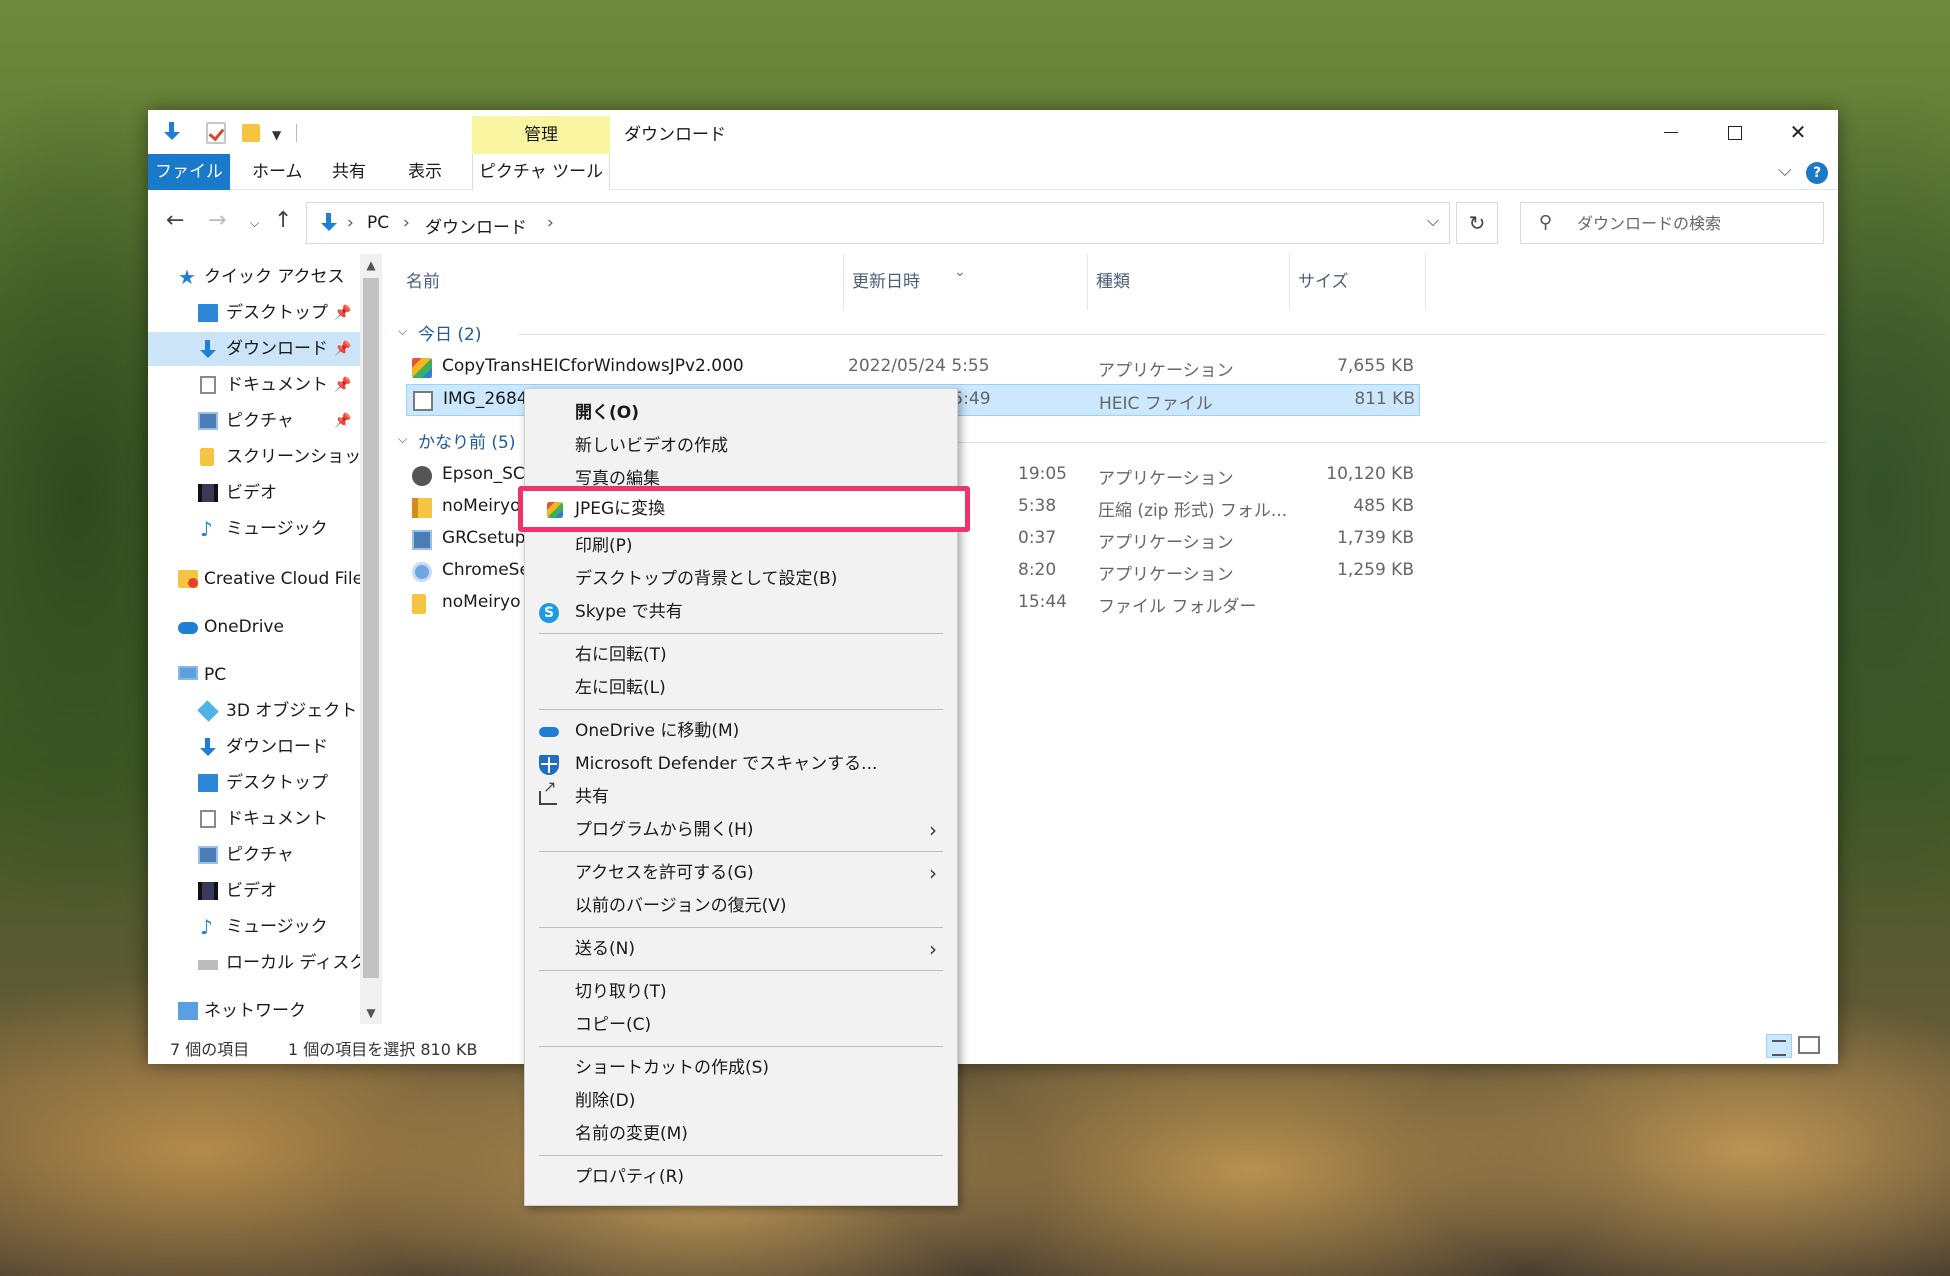  I want to click on sidebar-item-videos: ビデオ, so click(254, 891).